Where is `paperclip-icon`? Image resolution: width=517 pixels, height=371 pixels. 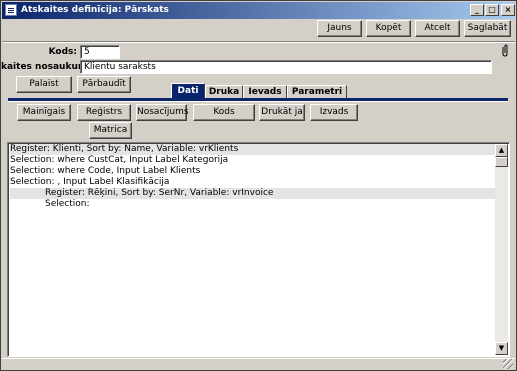
paperclip-icon is located at coordinates (505, 51).